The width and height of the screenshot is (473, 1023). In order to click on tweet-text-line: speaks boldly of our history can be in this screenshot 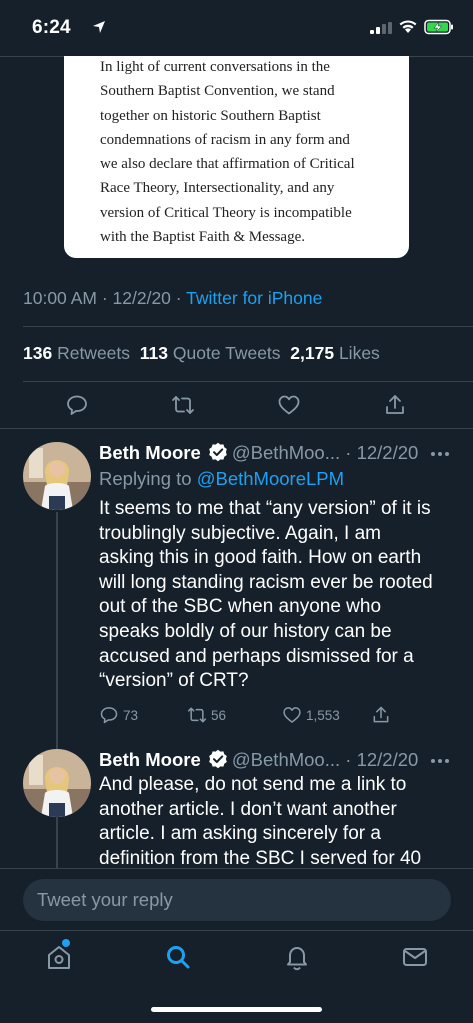, I will do `click(245, 631)`.